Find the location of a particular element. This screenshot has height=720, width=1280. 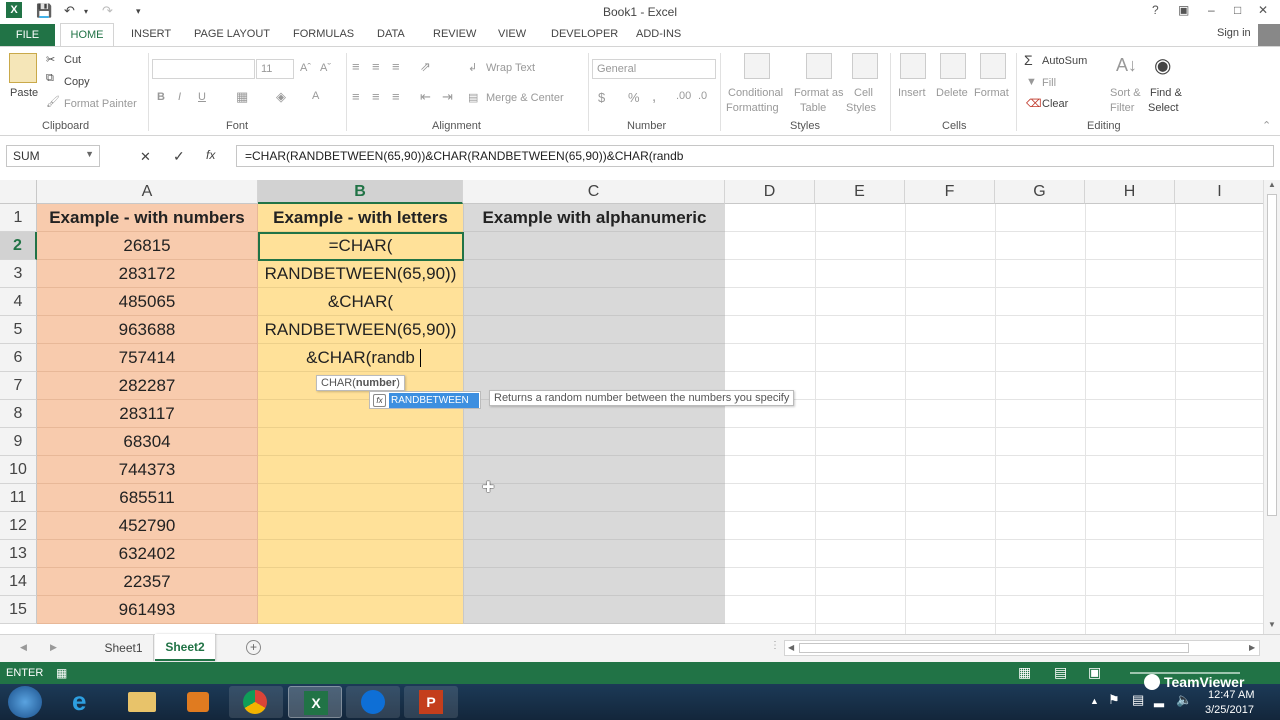

cell-c14 is located at coordinates (594, 582).